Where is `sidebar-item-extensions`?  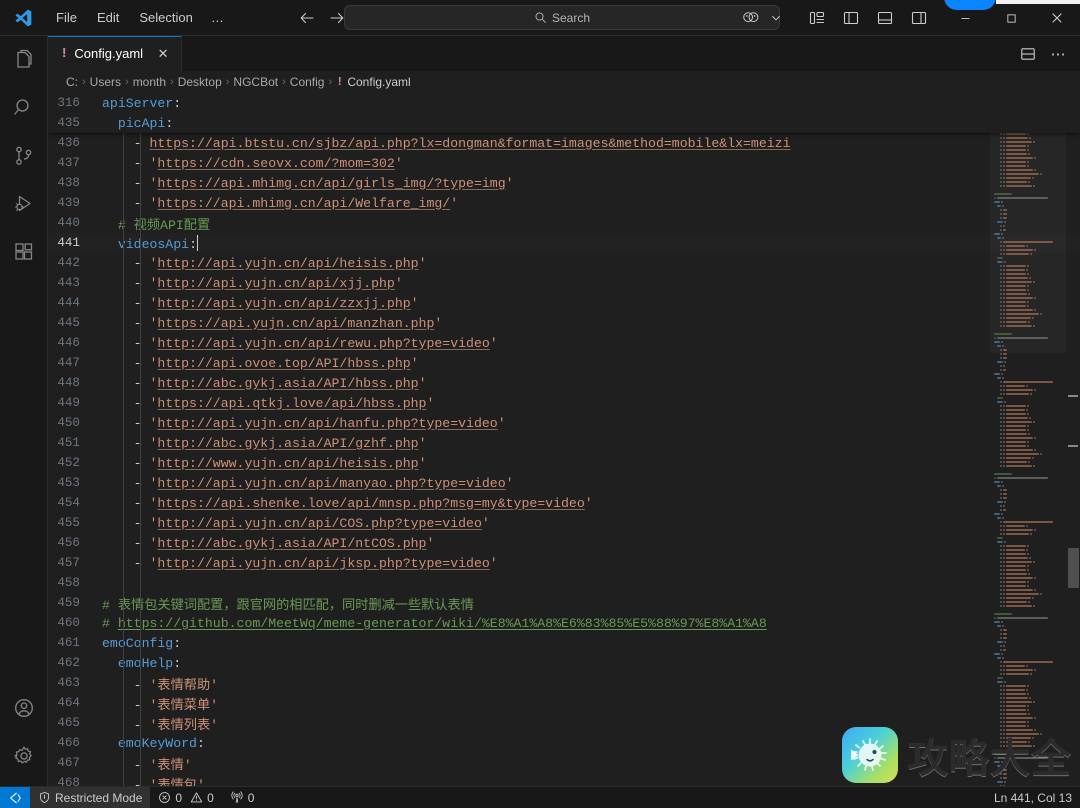 sidebar-item-extensions is located at coordinates (24, 252).